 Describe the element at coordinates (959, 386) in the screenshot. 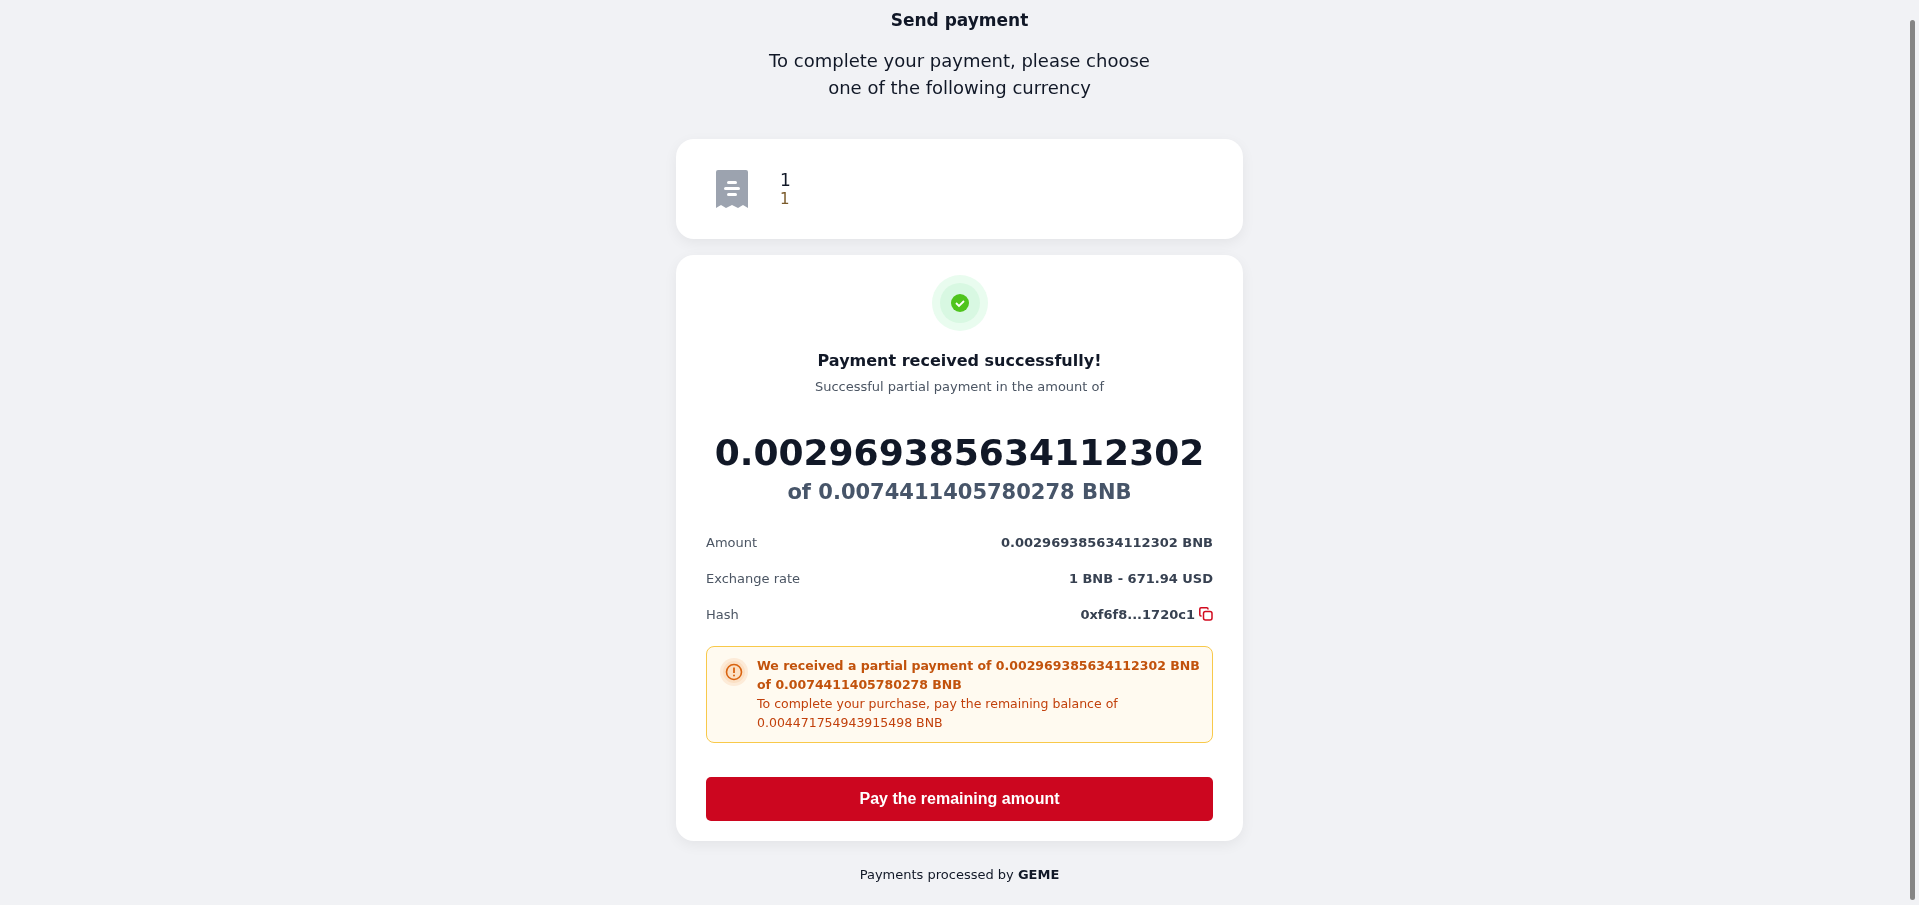

I see `status-subtitle: Successful partial payment in the amount of` at that location.